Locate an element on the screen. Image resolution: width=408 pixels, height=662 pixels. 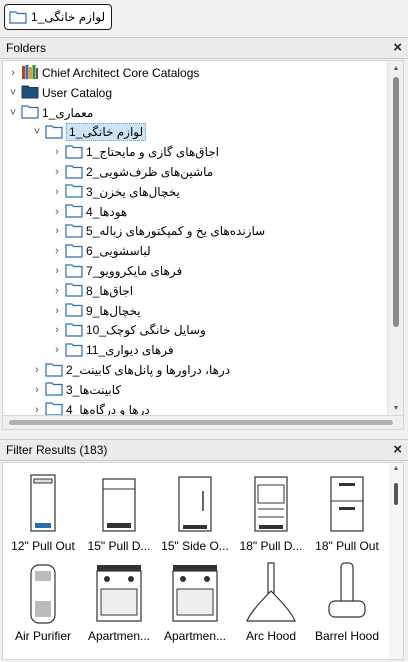
tree-item: › وسایل خانگی کوچک_10 is located at coordinates (227, 330).